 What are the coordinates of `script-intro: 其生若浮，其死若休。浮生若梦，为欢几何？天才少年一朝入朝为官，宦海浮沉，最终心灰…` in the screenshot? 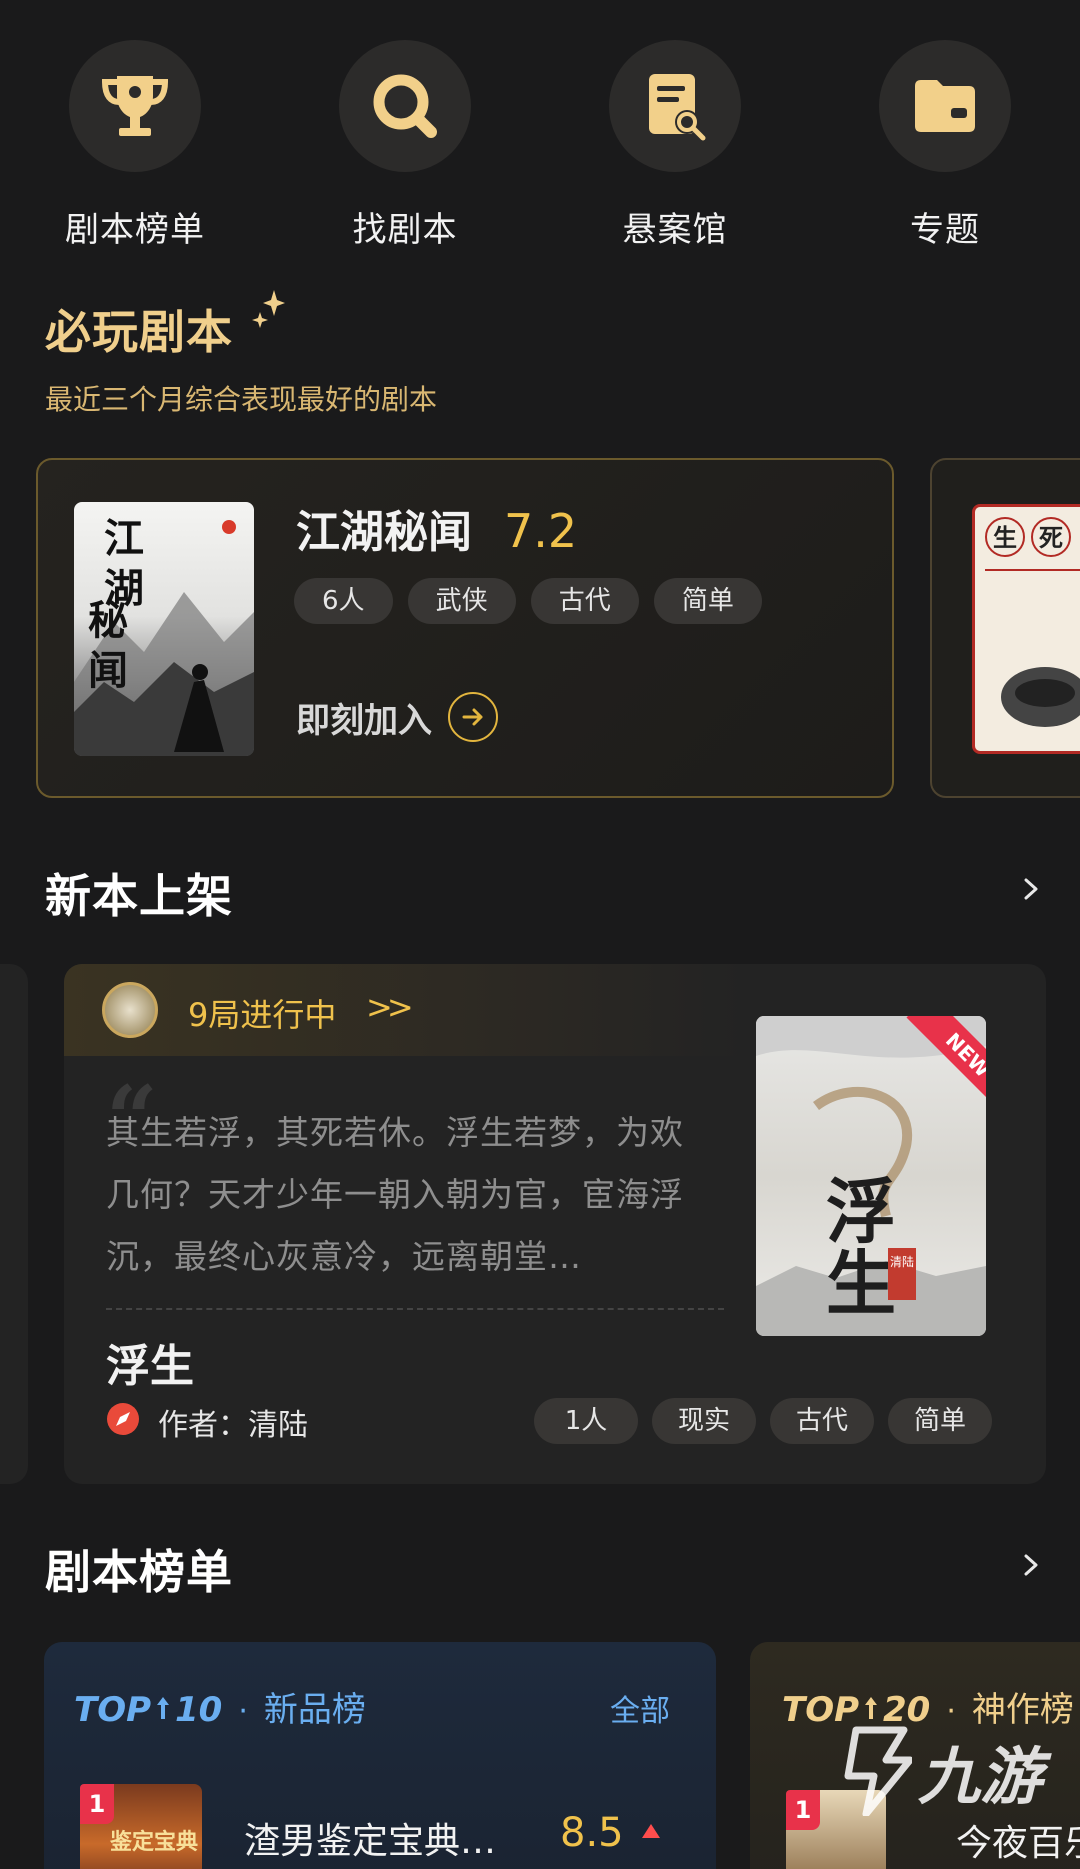 It's located at (395, 1194).